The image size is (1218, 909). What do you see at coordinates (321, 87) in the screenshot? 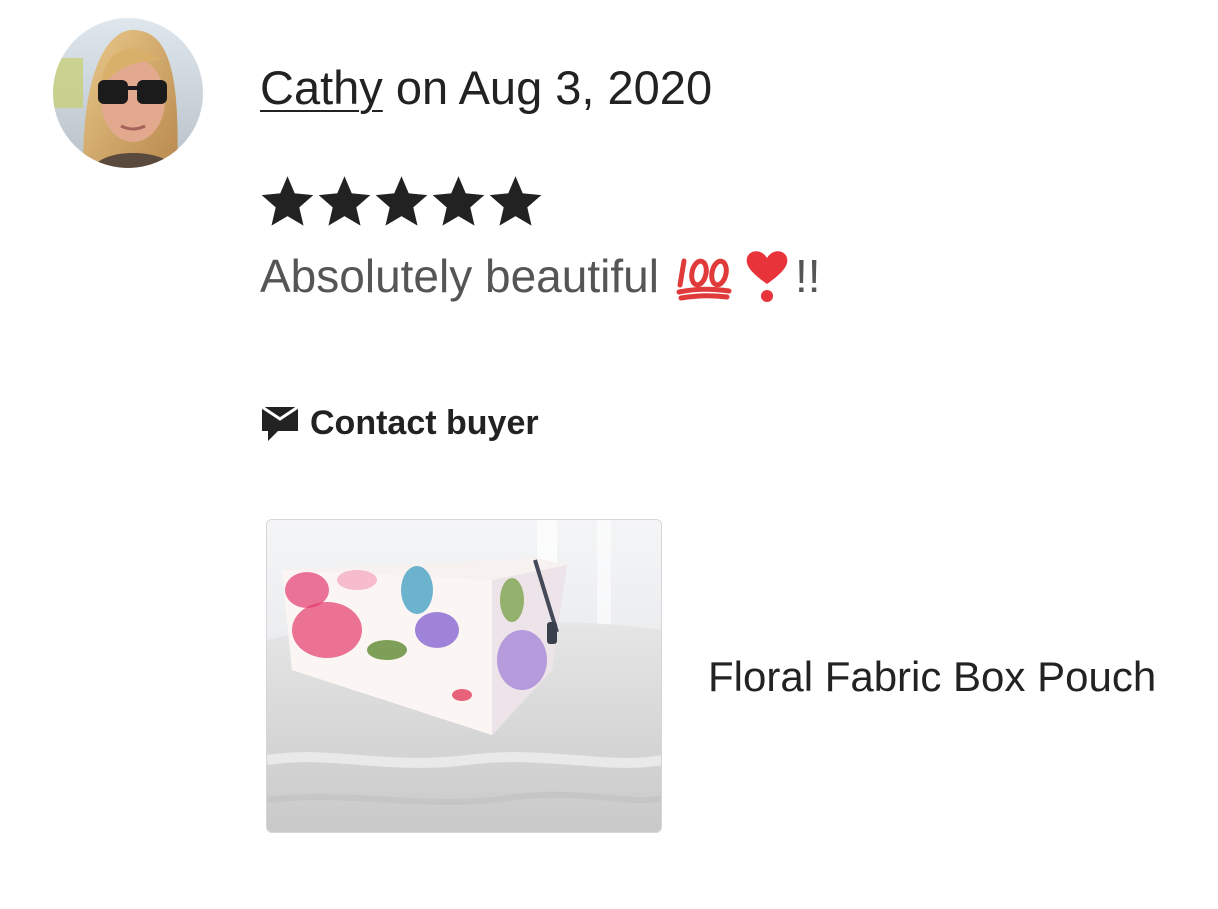
I see `reviewer-name-link: Cathy` at bounding box center [321, 87].